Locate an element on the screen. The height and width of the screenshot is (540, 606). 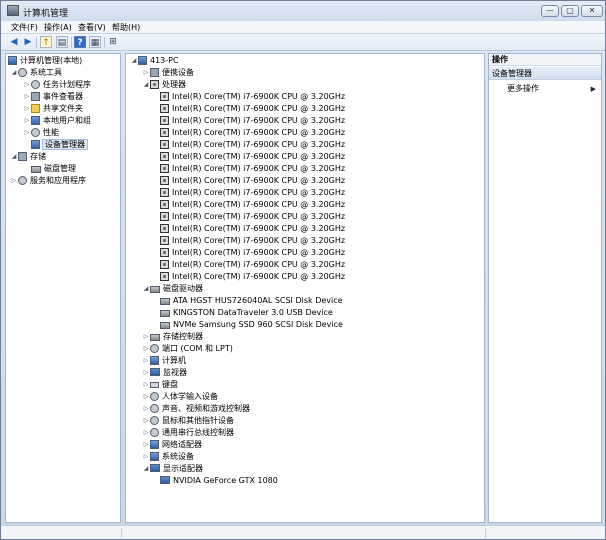
tree-storage: ◢ 存储 is located at coordinates (28, 157).